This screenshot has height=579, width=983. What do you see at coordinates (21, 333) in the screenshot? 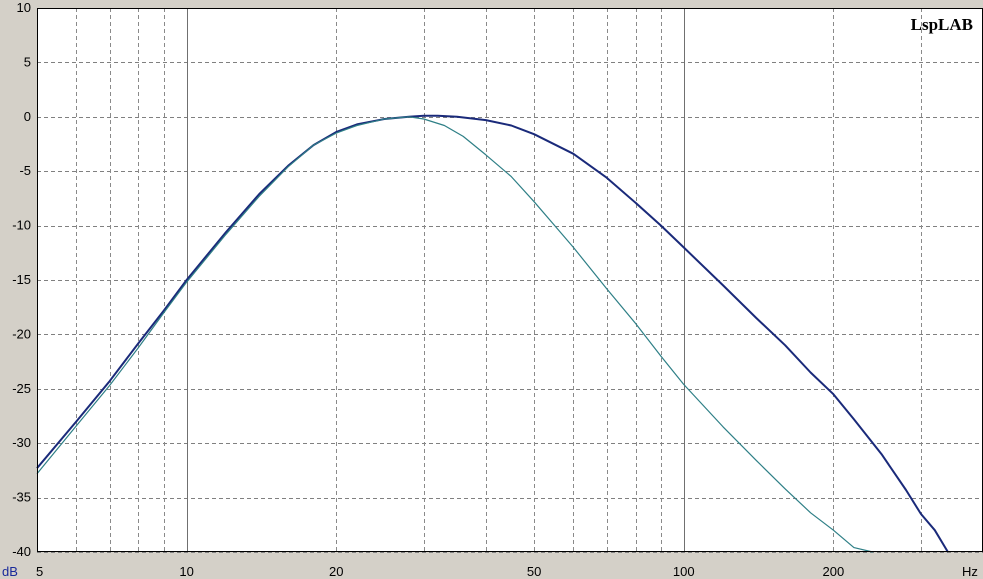
I see `y-tick-label: -20` at bounding box center [21, 333].